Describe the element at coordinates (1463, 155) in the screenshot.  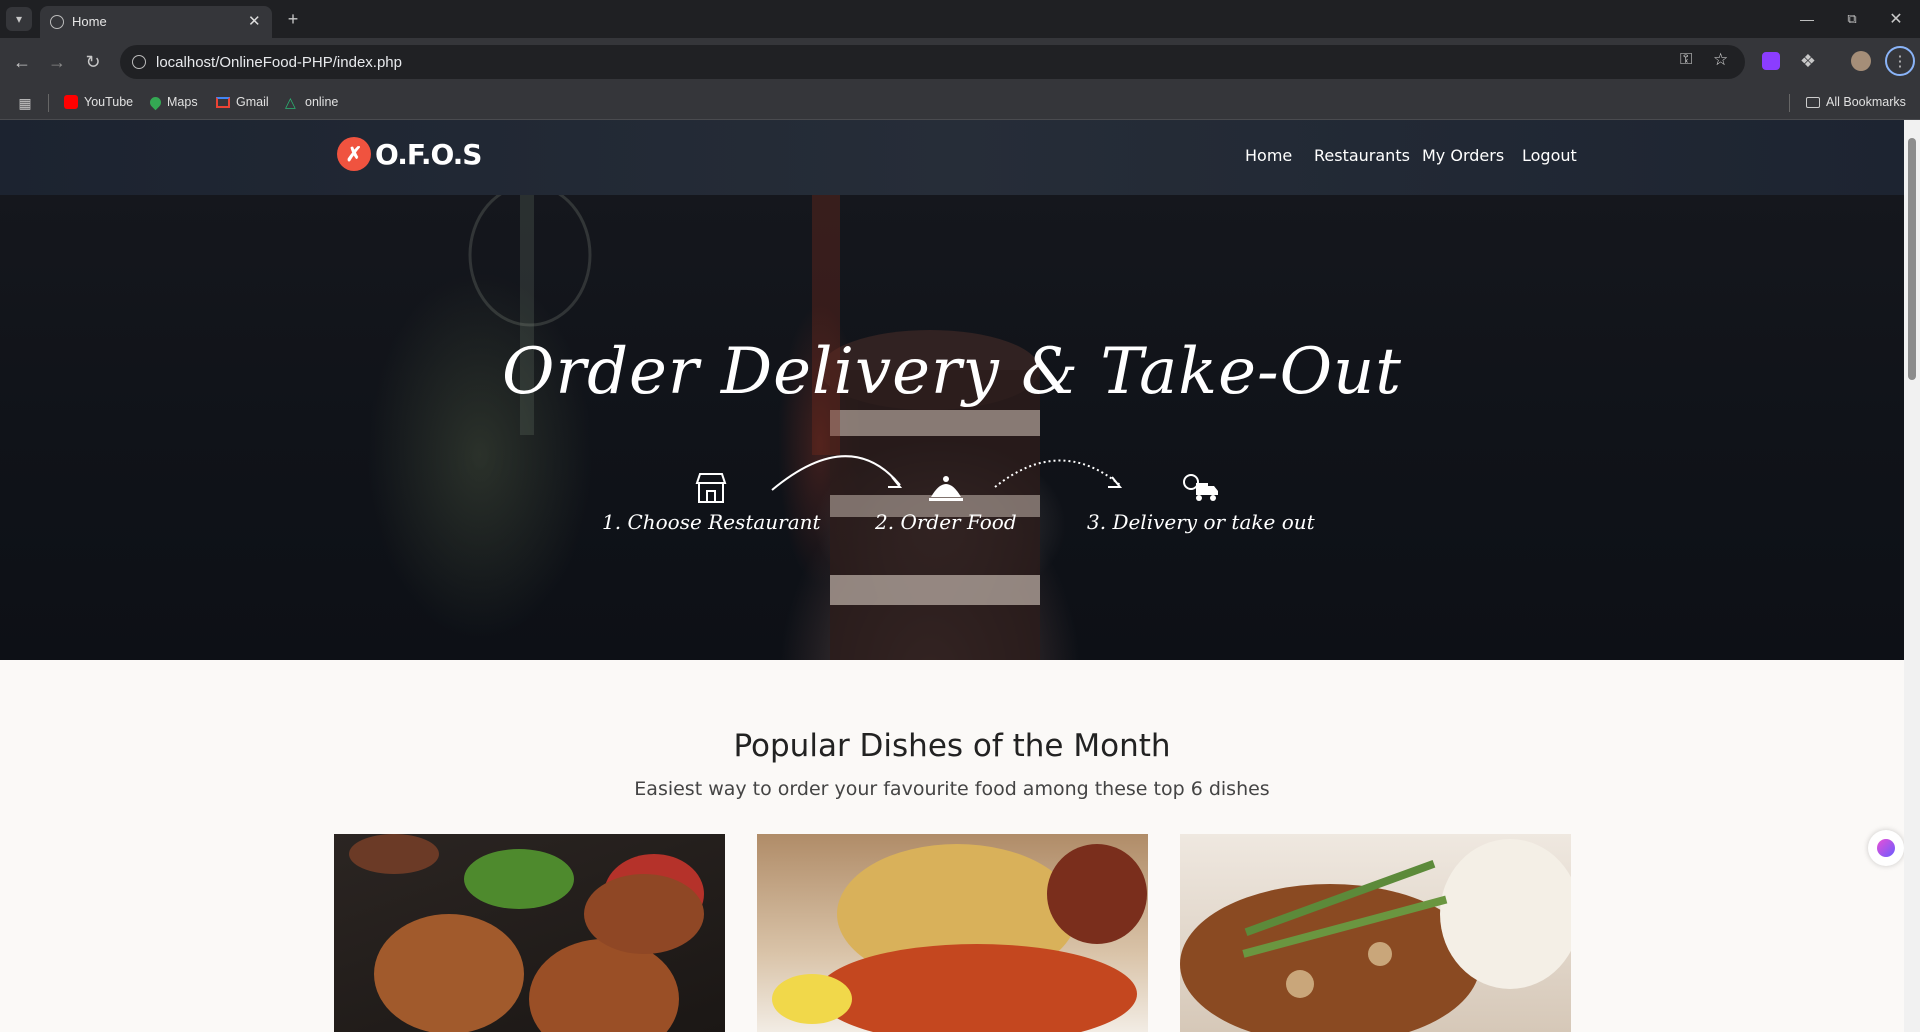
I see `nav-my-orders: My Orders` at that location.